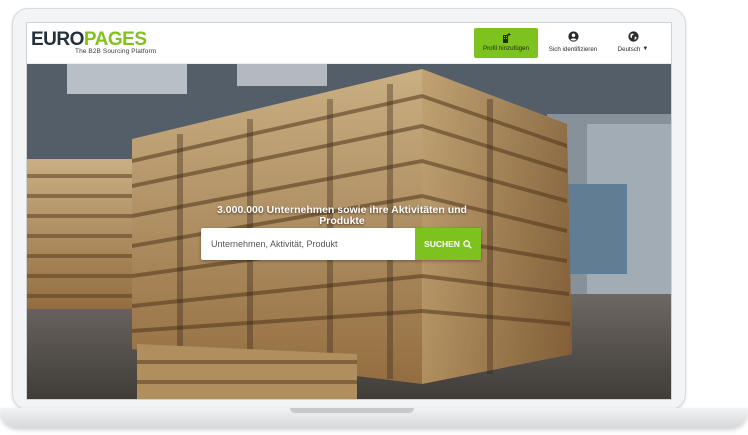 The image size is (748, 435). What do you see at coordinates (506, 48) in the screenshot?
I see `add-profile-label: Profil hinzufügen` at bounding box center [506, 48].